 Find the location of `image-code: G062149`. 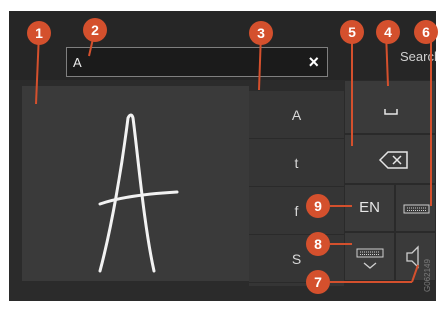

image-code: G062149 is located at coordinates (427, 275).